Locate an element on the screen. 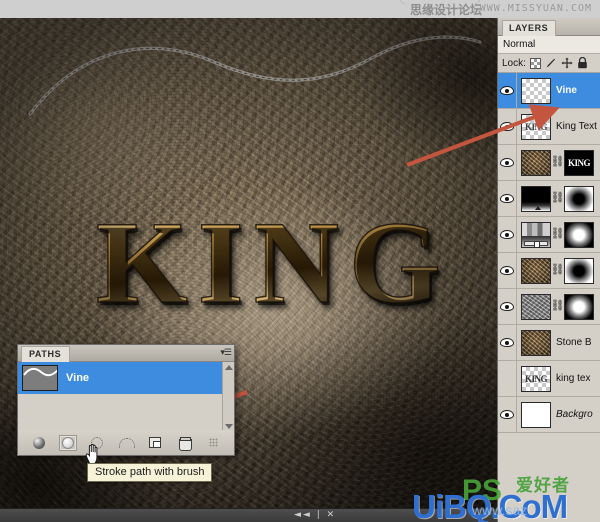  paths-panel: PATHS ▾☰ Vine is located at coordinates (126, 400).